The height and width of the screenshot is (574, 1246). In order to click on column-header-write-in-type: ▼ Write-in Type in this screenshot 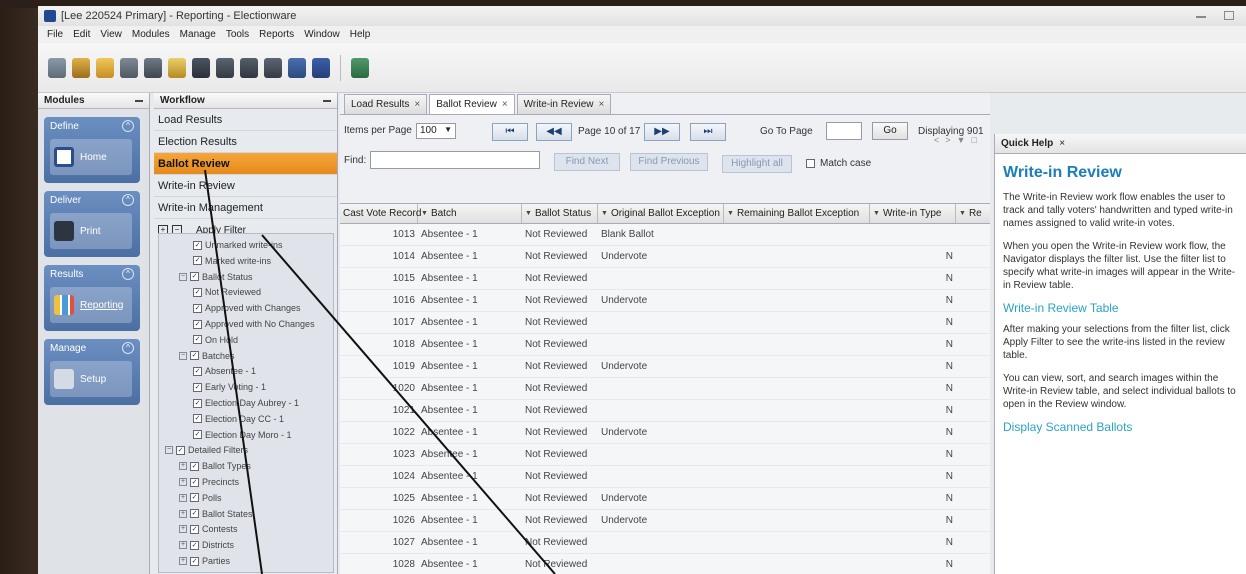, I will do `click(913, 213)`.